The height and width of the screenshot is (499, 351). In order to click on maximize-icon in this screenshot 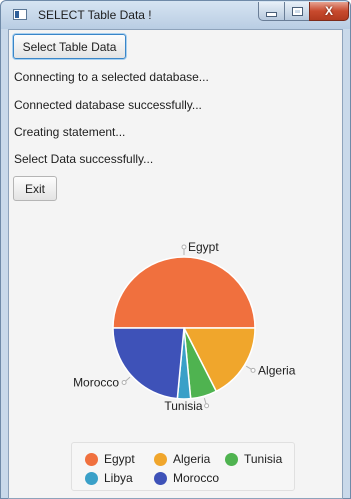, I will do `click(297, 11)`.